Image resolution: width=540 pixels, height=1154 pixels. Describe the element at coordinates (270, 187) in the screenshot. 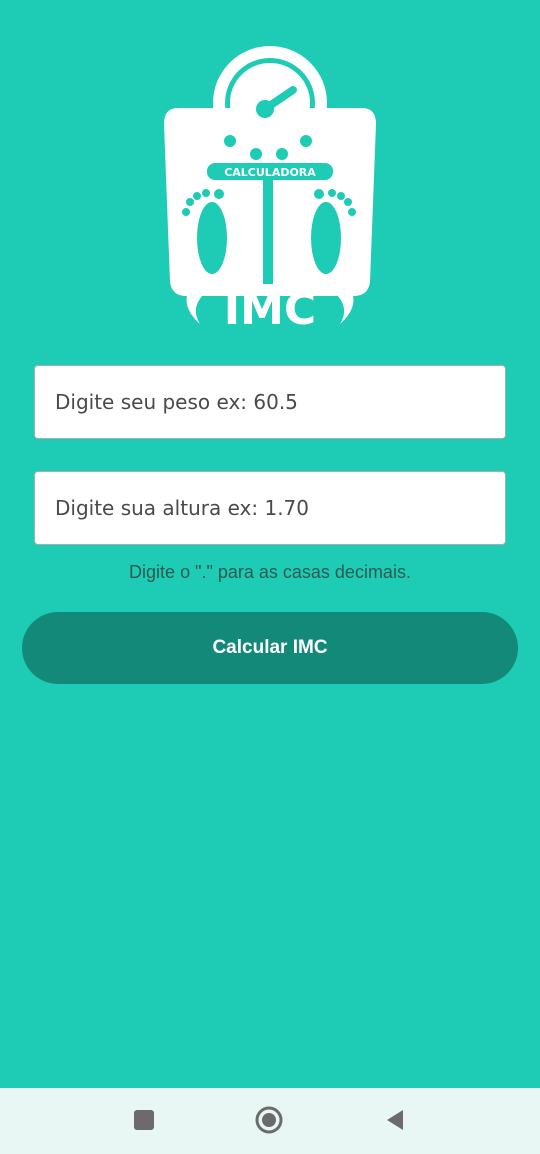

I see `scale-icon: CALCULADORA IMC` at that location.